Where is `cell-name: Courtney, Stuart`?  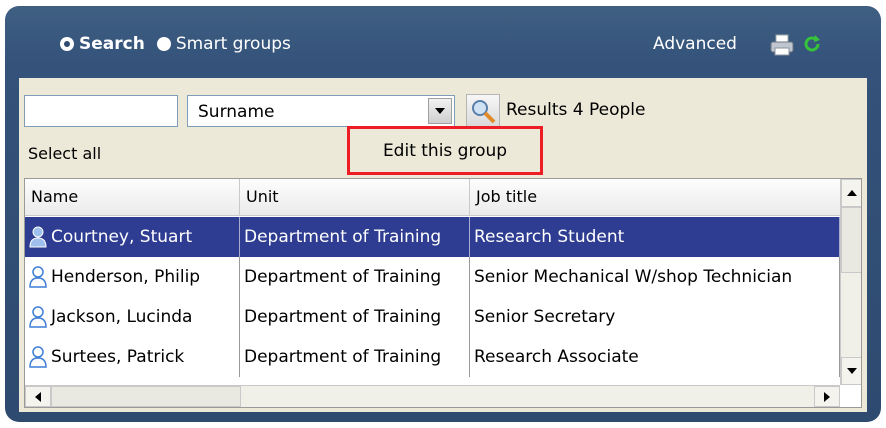 cell-name: Courtney, Stuart is located at coordinates (132, 237).